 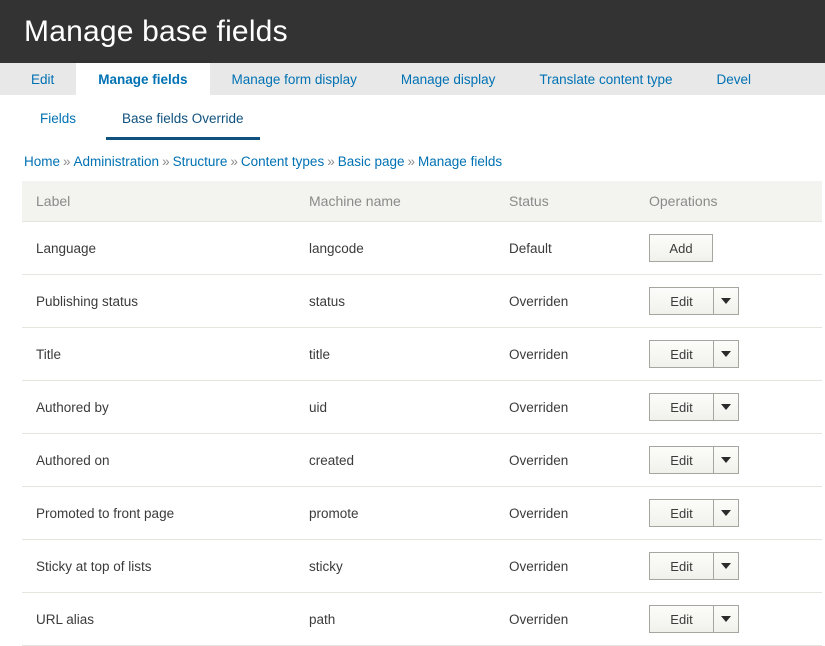 What do you see at coordinates (605, 79) in the screenshot?
I see `primary-tab-translate-content-type: Translate content type` at bounding box center [605, 79].